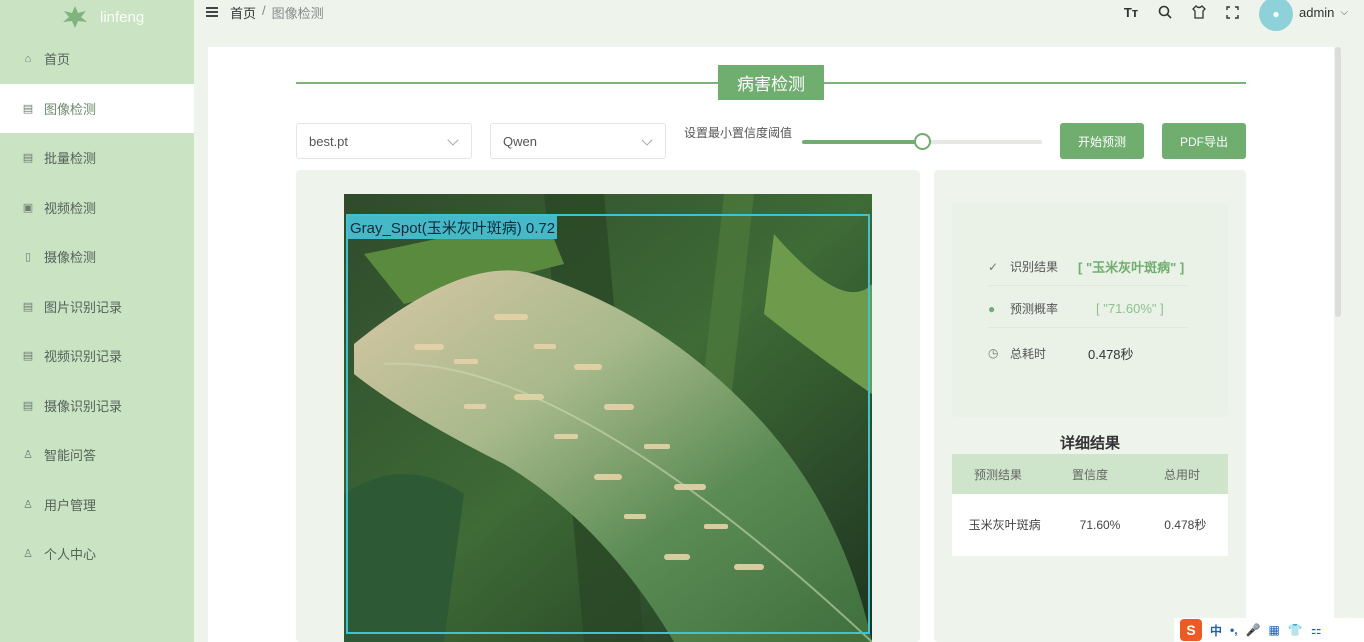  Describe the element at coordinates (1034, 309) in the screenshot. I see `probability-label: 预测概率` at that location.